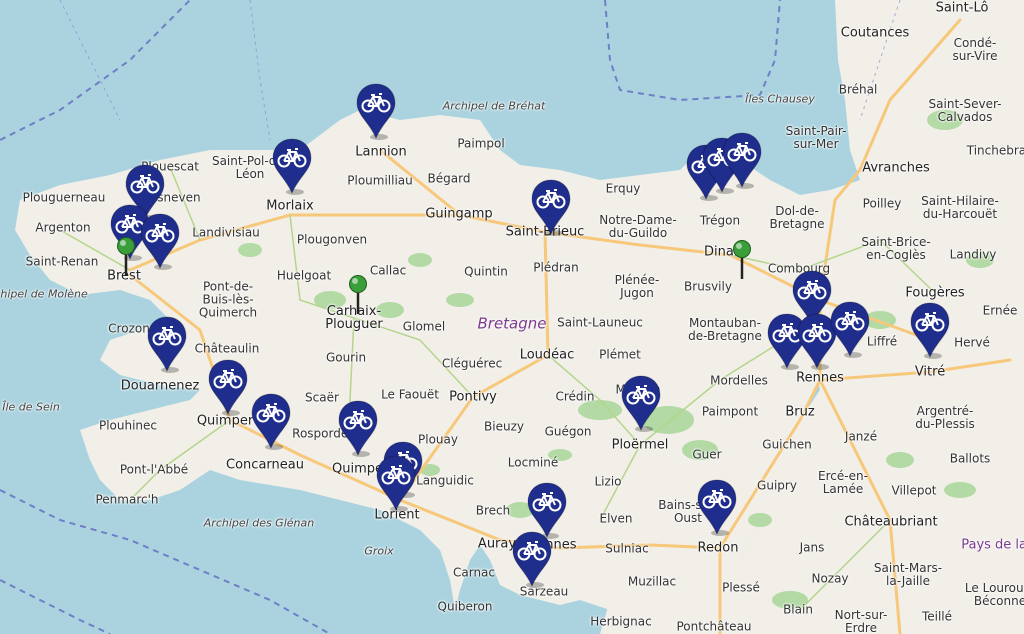 This screenshot has height=634, width=1024. Describe the element at coordinates (225, 421) in the screenshot. I see `place-label: Quimper` at that location.